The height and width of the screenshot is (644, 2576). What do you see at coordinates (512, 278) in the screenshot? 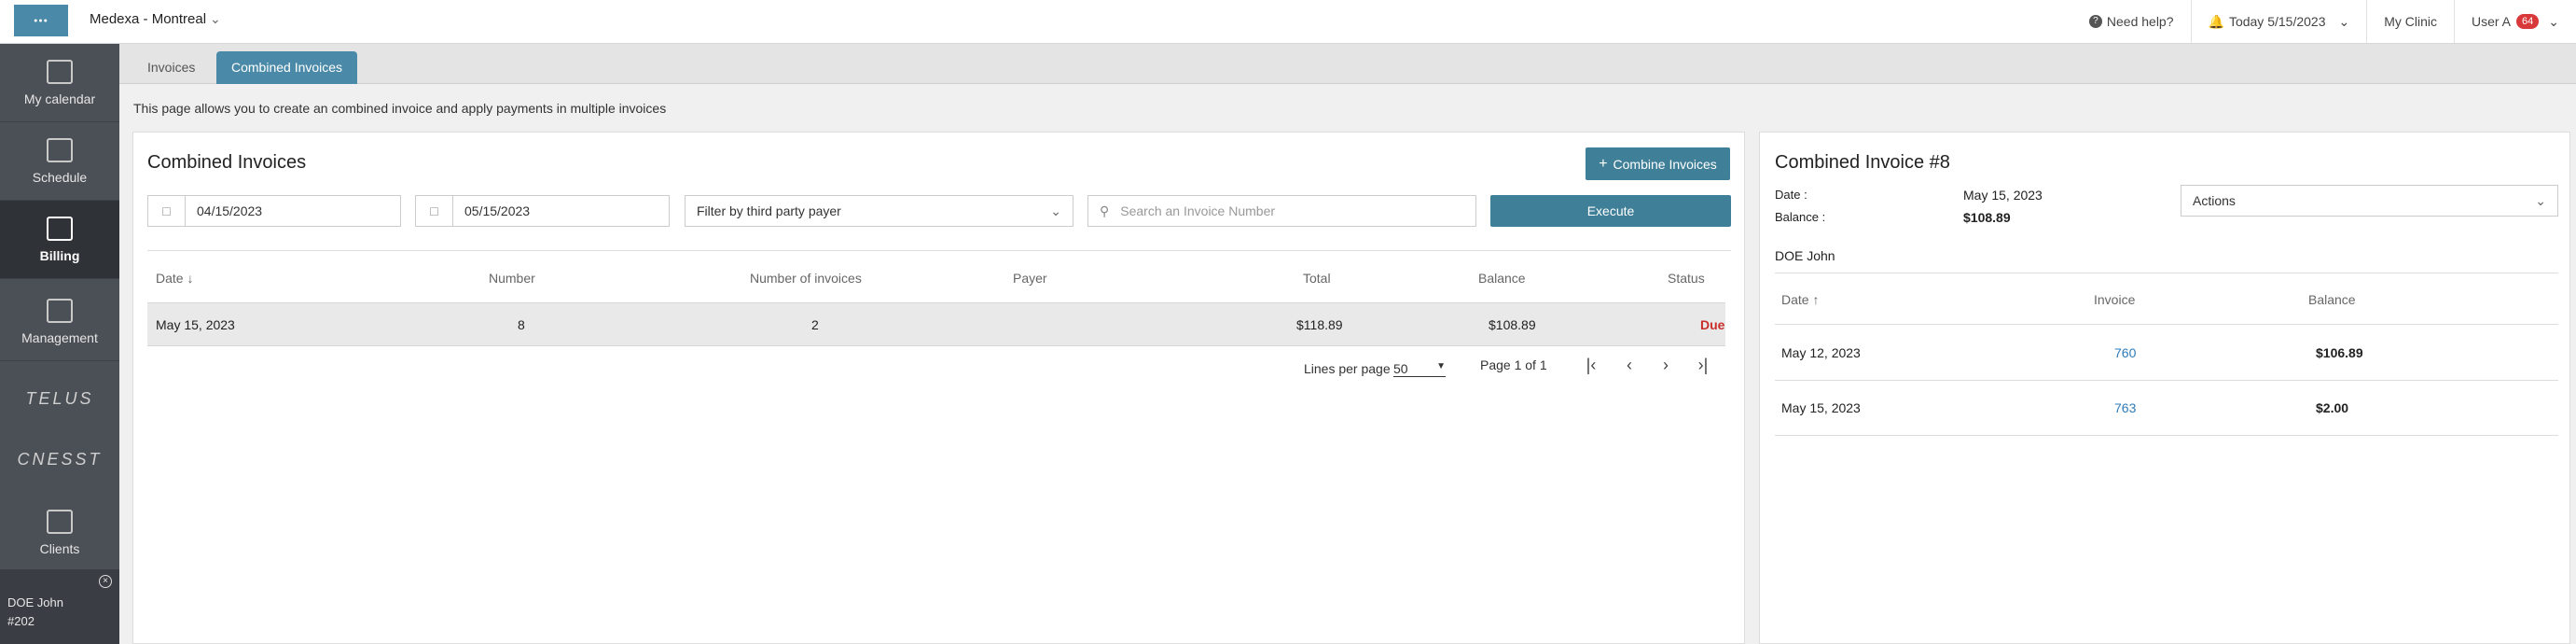
I see `column-header-number: Number` at bounding box center [512, 278].